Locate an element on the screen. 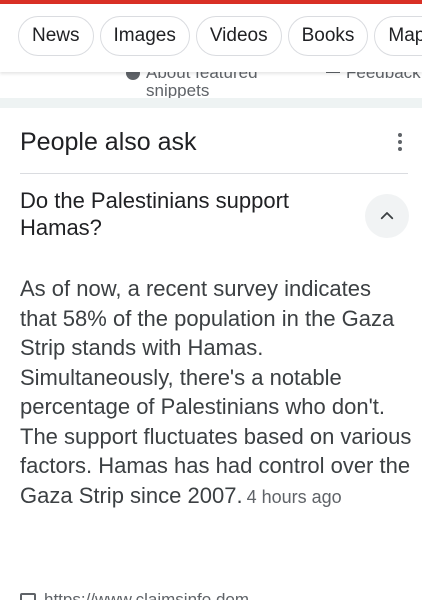  section-separator is located at coordinates (211, 103).